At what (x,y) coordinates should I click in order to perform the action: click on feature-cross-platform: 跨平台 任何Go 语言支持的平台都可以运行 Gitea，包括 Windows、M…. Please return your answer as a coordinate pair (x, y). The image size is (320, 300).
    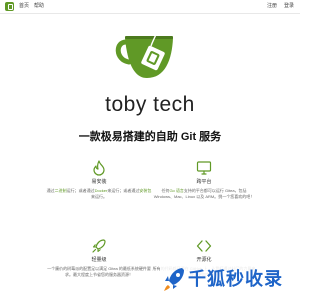
    Looking at the image, I should click on (204, 180).